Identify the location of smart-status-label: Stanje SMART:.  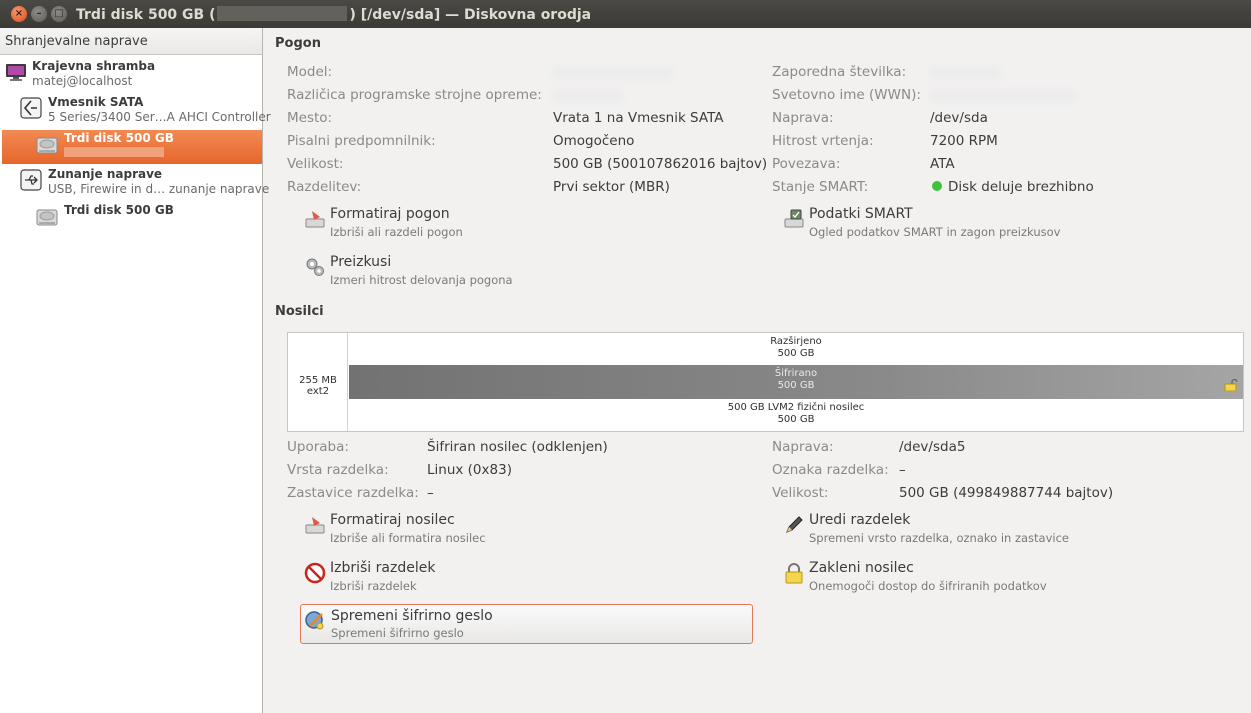
(820, 187).